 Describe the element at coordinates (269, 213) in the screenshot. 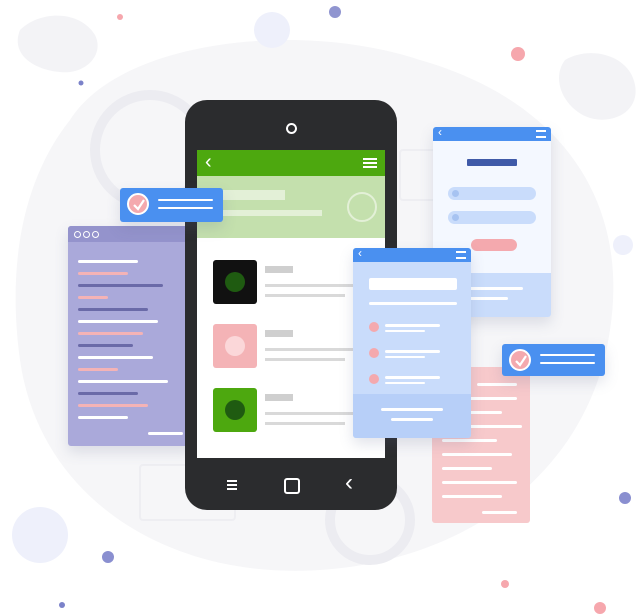

I see `banner-subtitle-placeholder` at that location.